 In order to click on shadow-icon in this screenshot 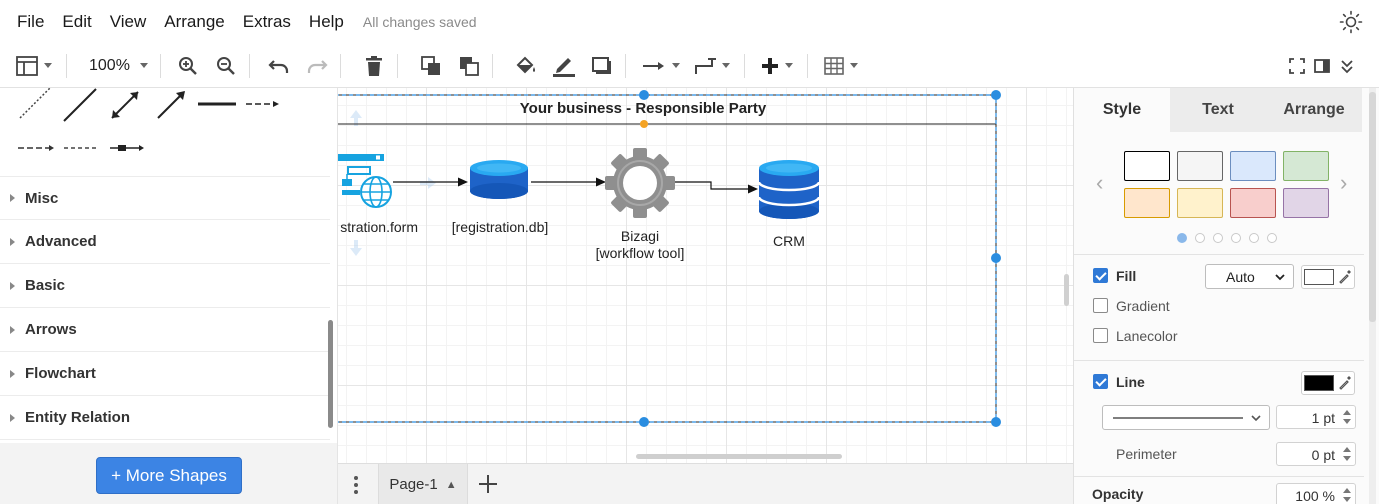, I will do `click(601, 65)`.